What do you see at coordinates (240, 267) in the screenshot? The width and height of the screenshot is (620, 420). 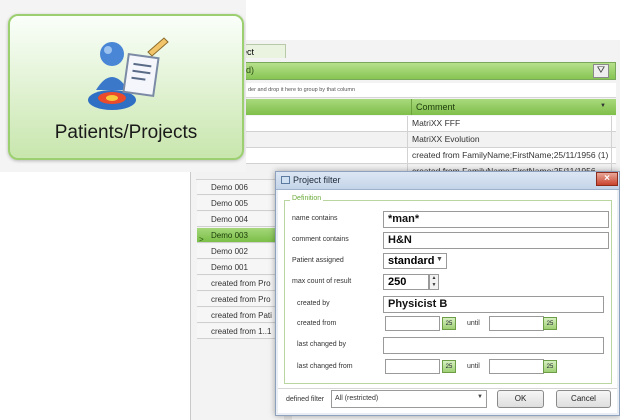 I see `list-item: Demo 001` at bounding box center [240, 267].